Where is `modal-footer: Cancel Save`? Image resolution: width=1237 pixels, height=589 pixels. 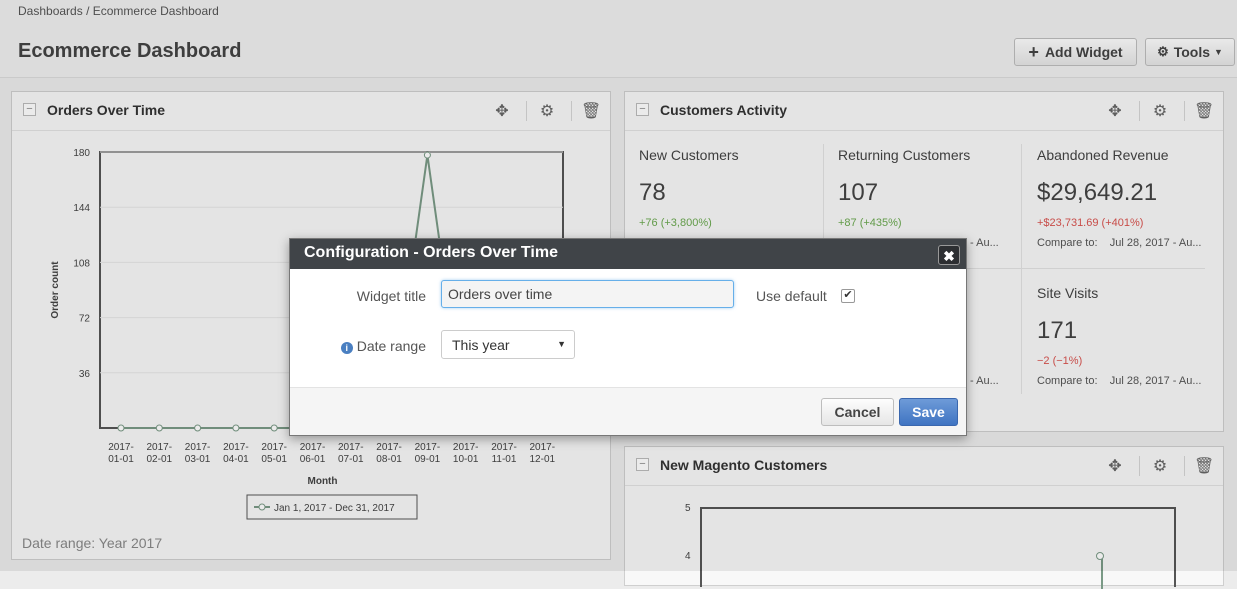 modal-footer: Cancel Save is located at coordinates (628, 411).